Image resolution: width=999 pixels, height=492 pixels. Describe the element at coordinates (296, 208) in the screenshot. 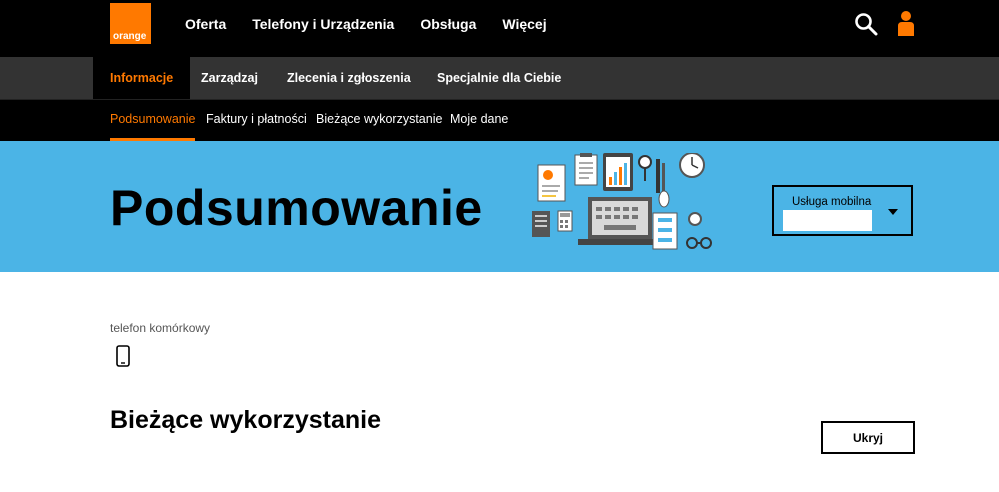

I see `page-title: Podsumowanie` at that location.